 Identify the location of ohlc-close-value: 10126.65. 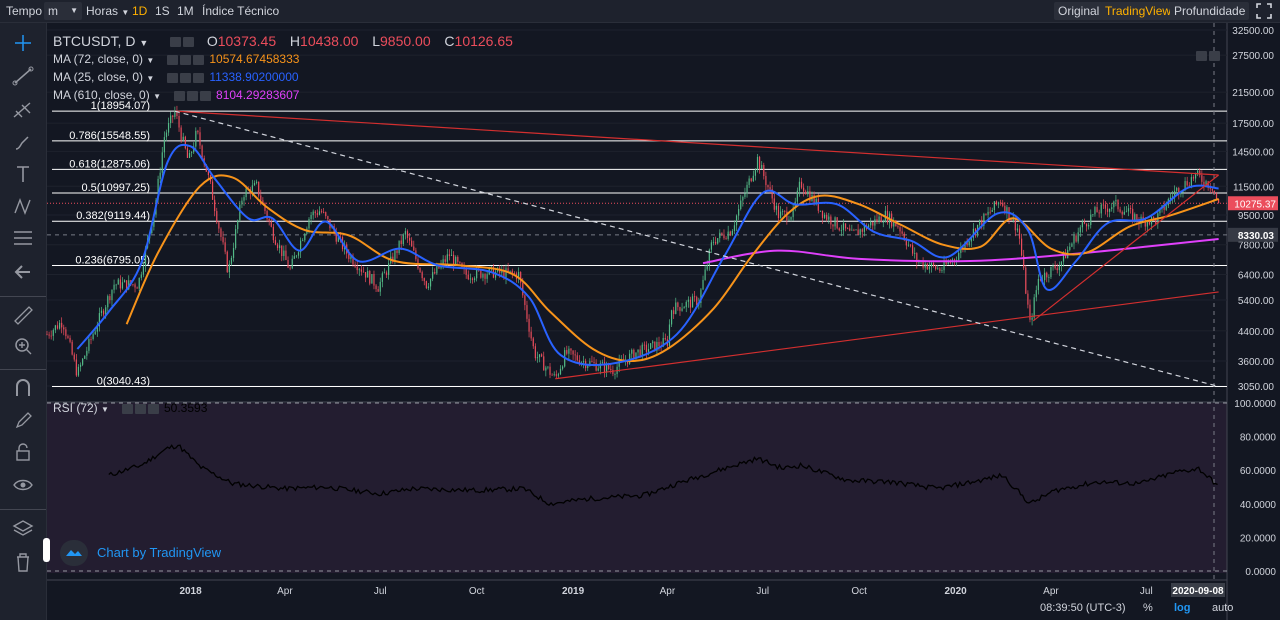
(483, 41).